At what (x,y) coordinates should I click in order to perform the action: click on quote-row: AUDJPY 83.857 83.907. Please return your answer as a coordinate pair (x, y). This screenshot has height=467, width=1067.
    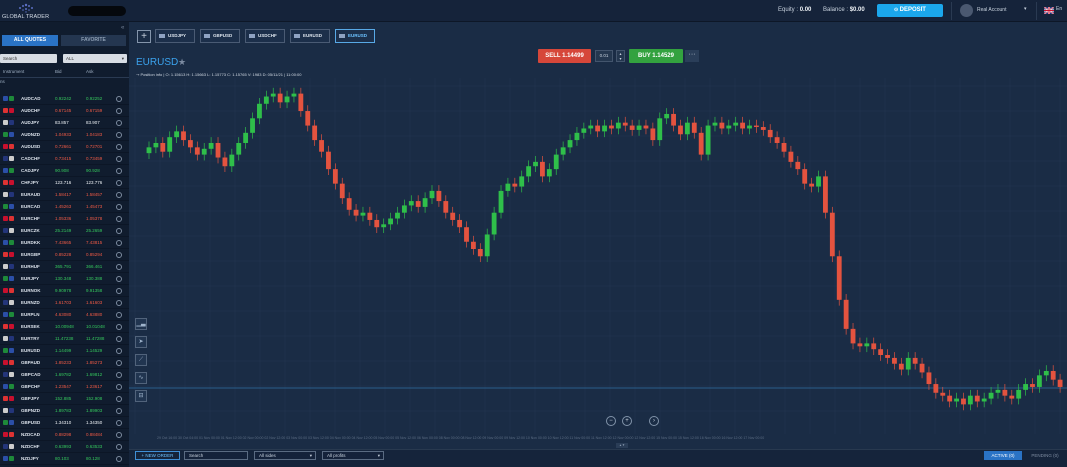
    Looking at the image, I should click on (64, 123).